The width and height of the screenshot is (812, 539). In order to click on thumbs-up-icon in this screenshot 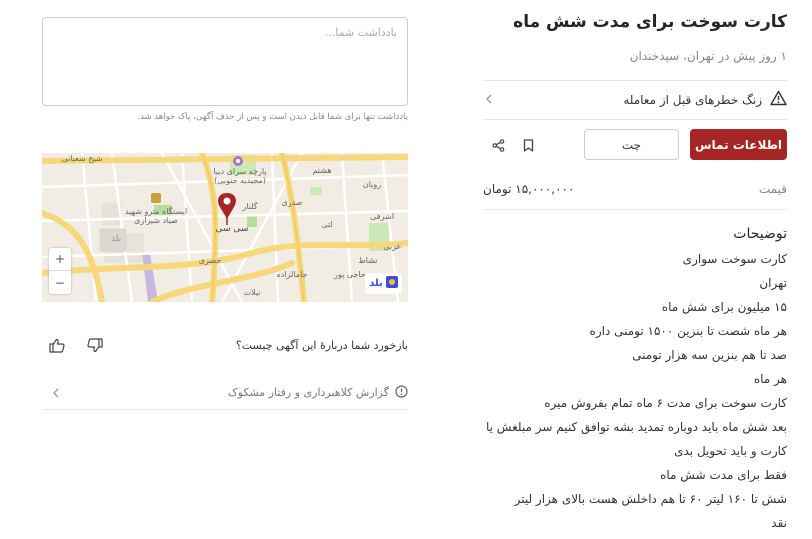, I will do `click(57, 345)`.